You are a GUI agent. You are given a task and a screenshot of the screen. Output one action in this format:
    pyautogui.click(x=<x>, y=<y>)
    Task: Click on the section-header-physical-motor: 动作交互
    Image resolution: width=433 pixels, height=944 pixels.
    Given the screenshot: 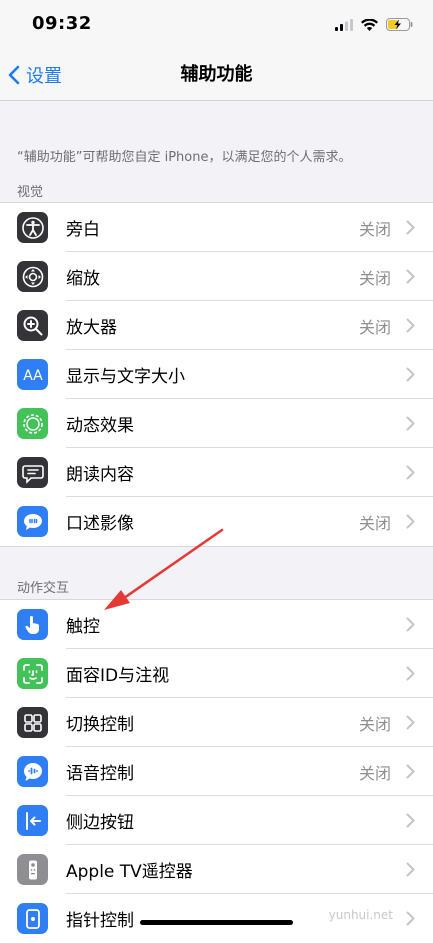 What is the action you would take?
    pyautogui.click(x=43, y=588)
    